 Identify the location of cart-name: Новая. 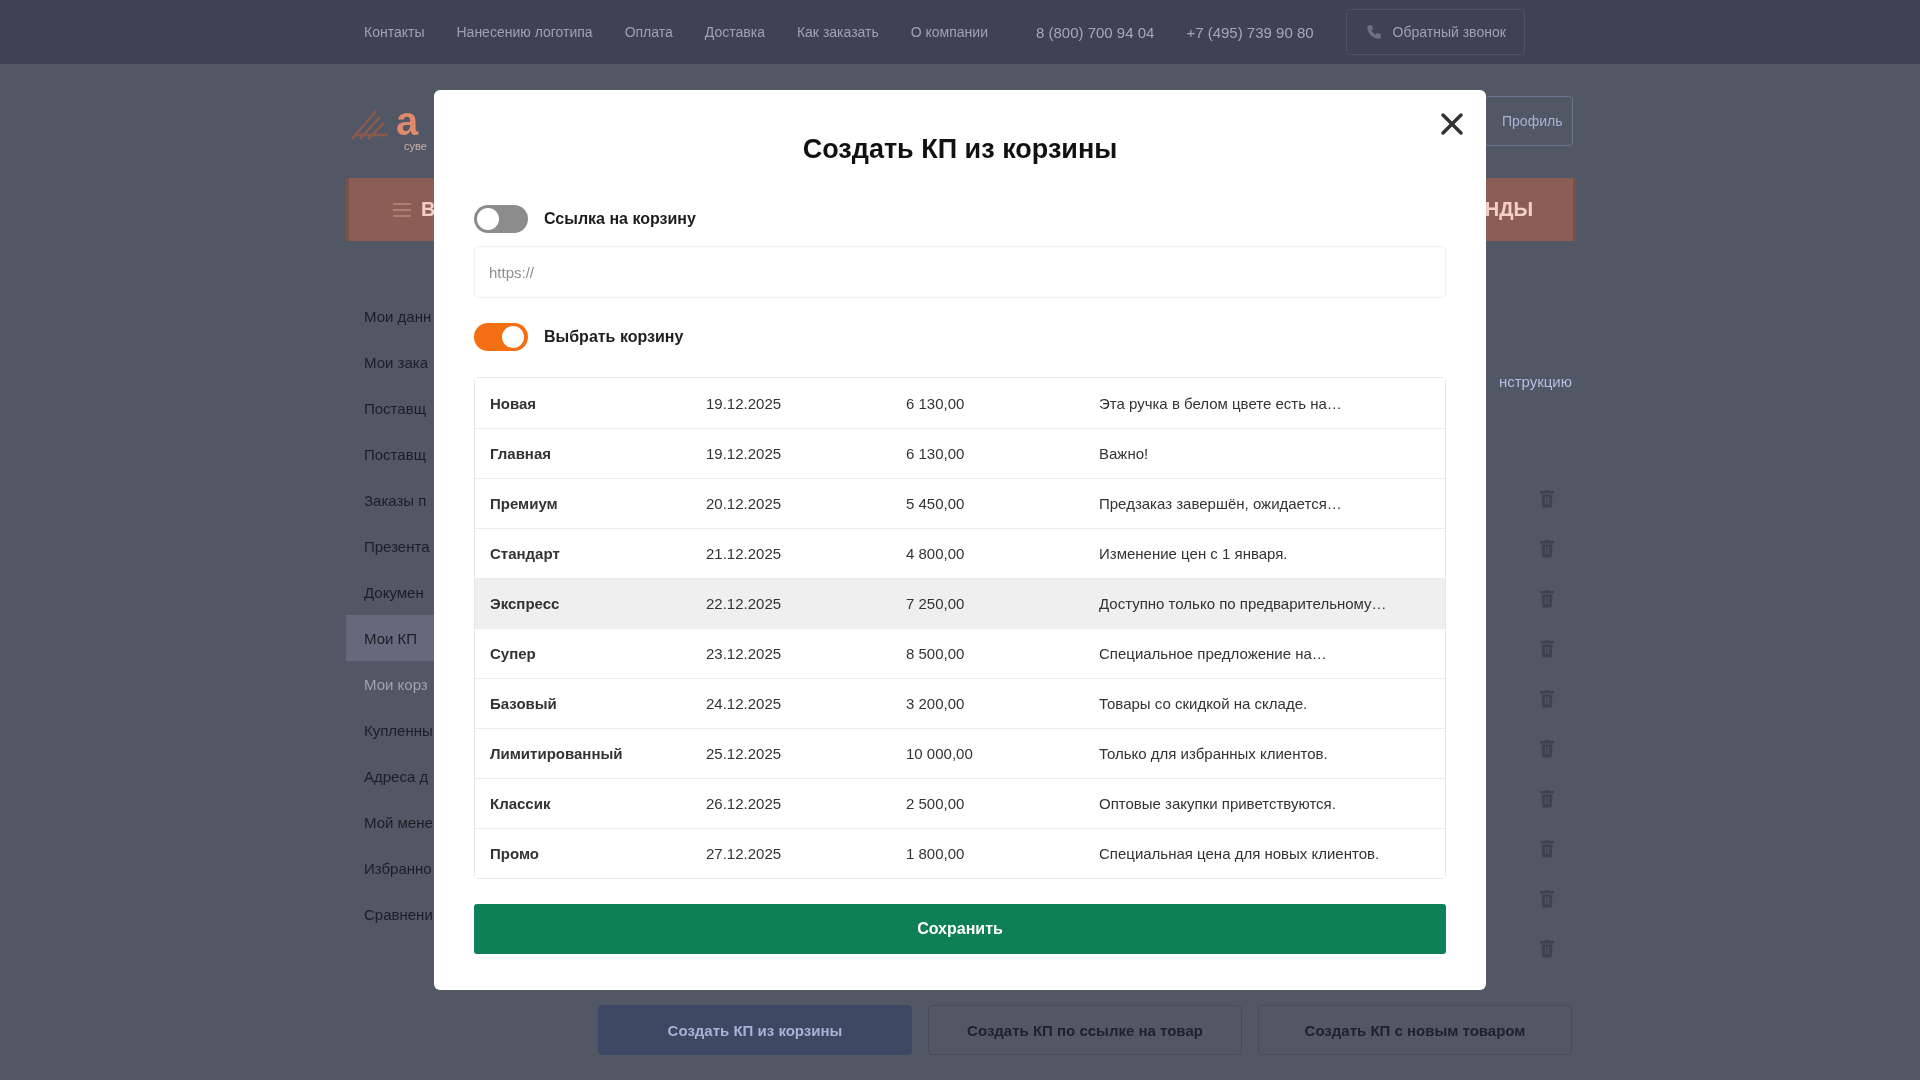
(514, 403).